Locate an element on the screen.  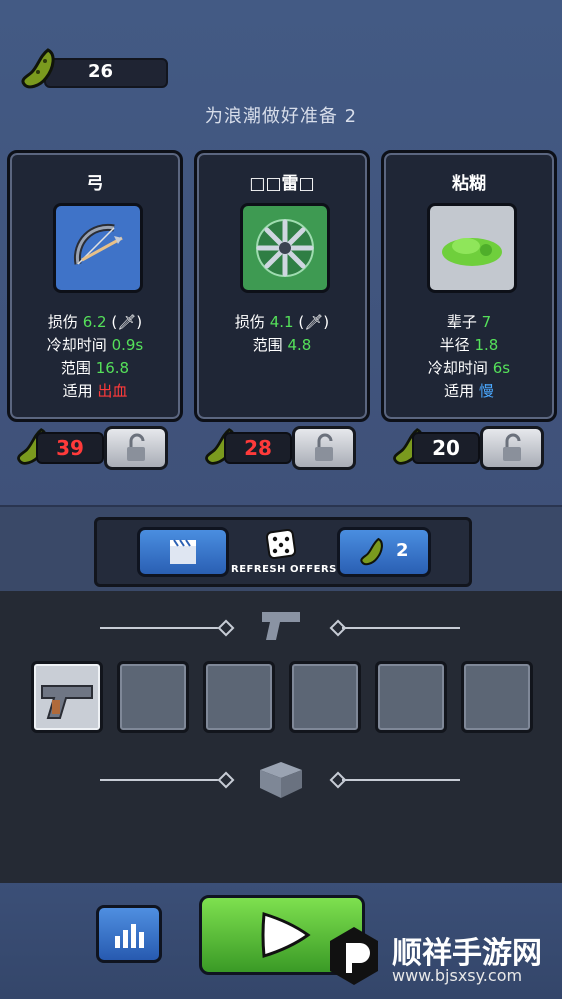
watermark-logo is located at coordinates (354, 956).